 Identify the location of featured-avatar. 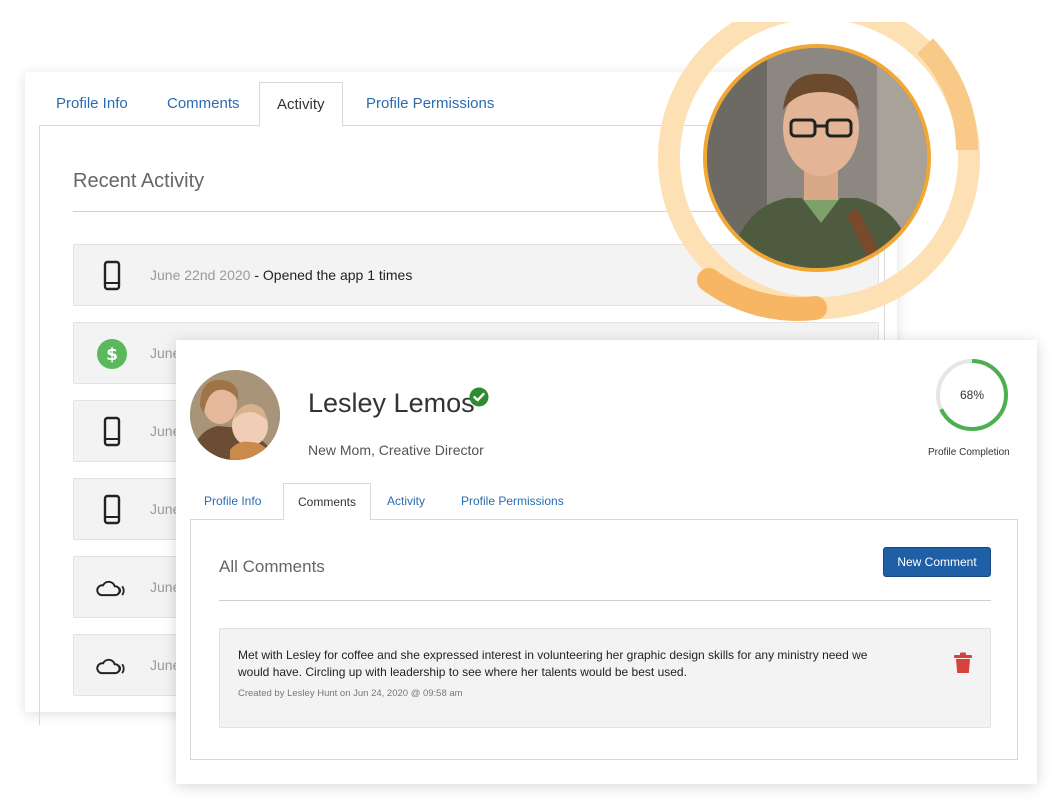
(820, 177).